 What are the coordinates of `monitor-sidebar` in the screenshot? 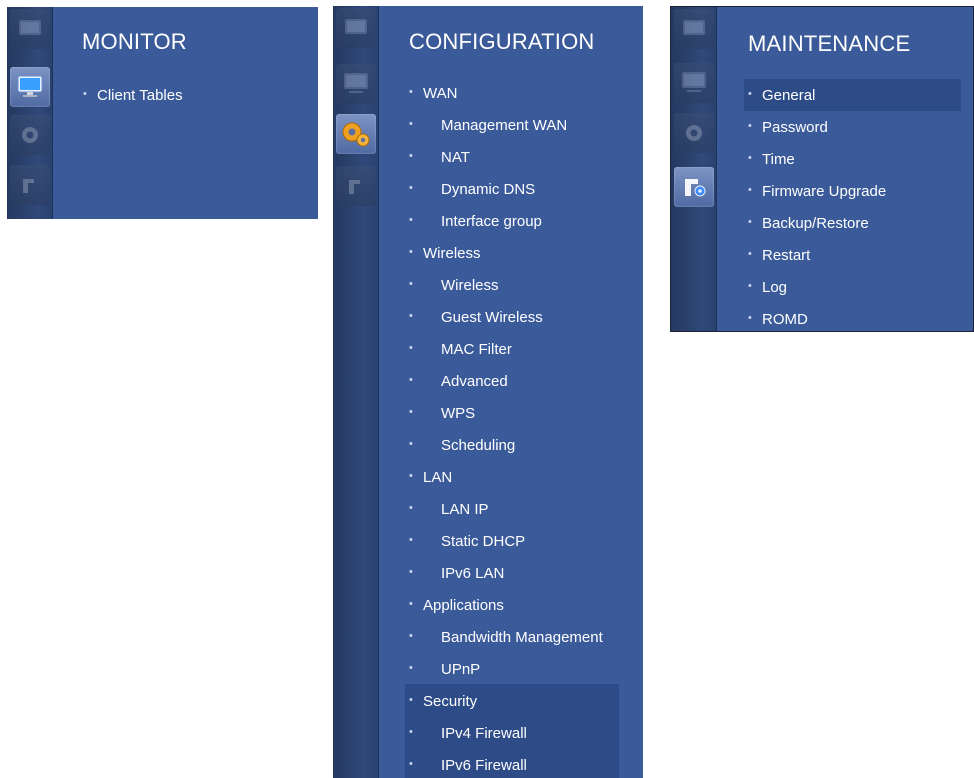 It's located at (30, 113).